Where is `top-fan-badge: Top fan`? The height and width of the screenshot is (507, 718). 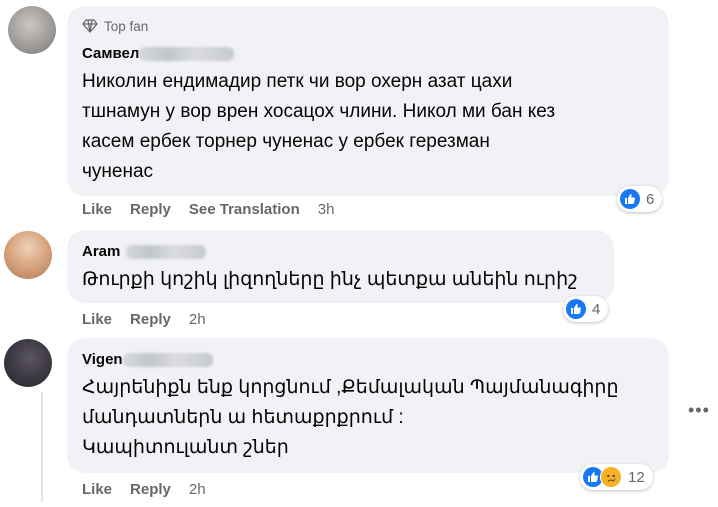 top-fan-badge: Top fan is located at coordinates (115, 26).